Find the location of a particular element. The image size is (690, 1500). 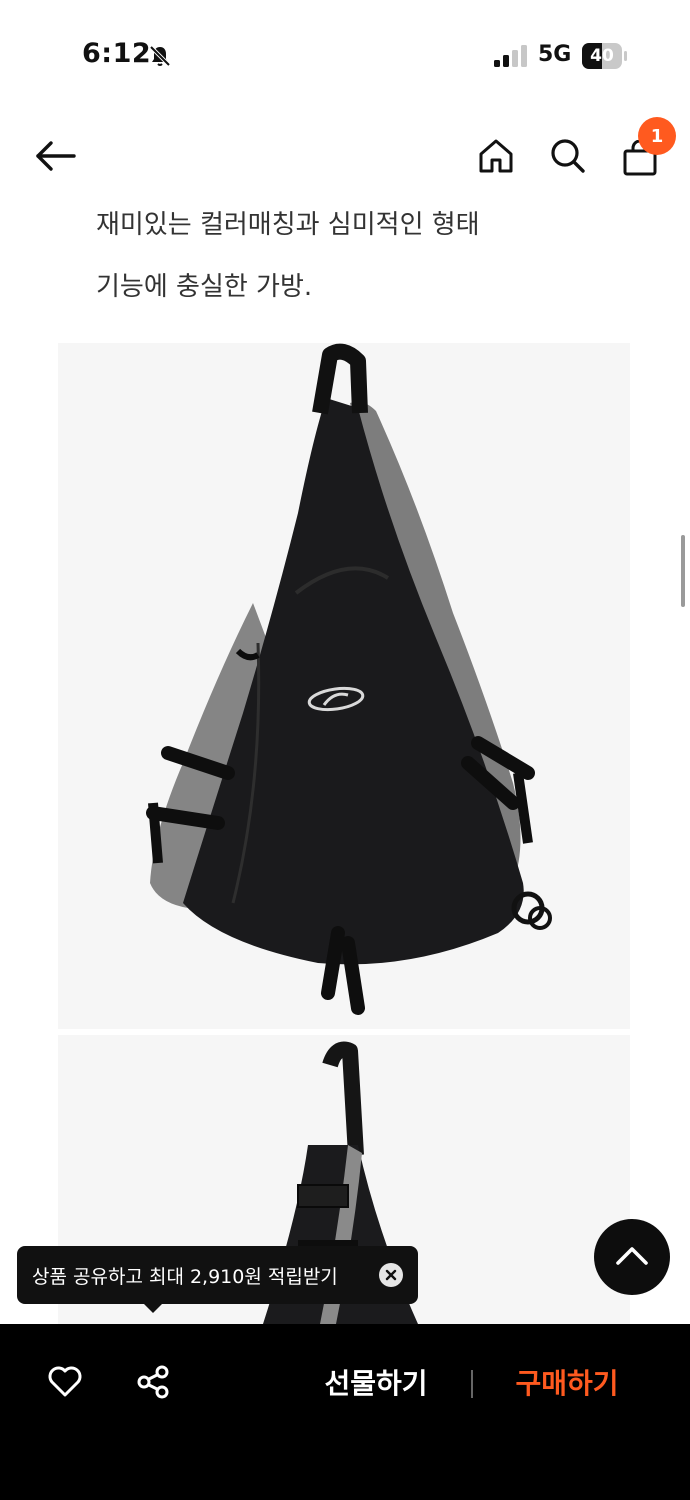

scroll-indicator is located at coordinates (683, 571).